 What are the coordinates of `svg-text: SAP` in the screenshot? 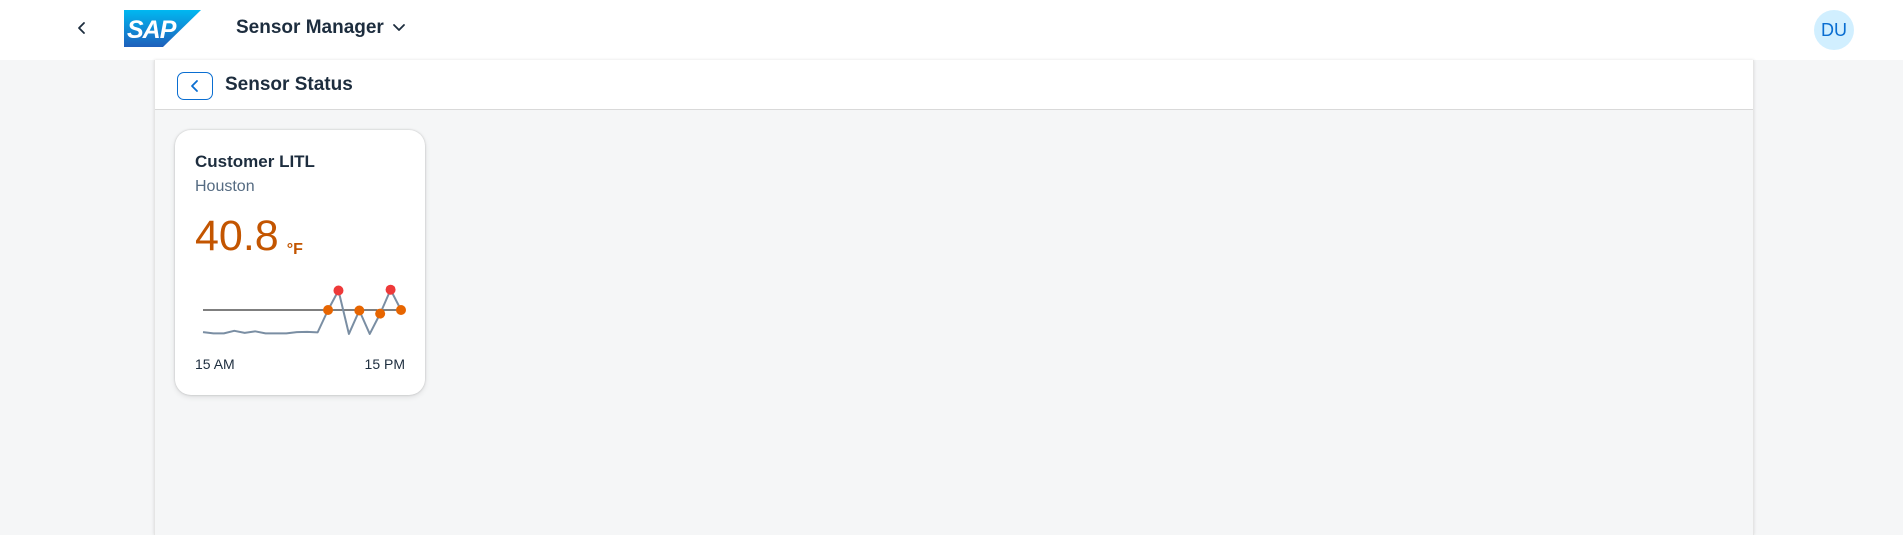 It's located at (152, 30).